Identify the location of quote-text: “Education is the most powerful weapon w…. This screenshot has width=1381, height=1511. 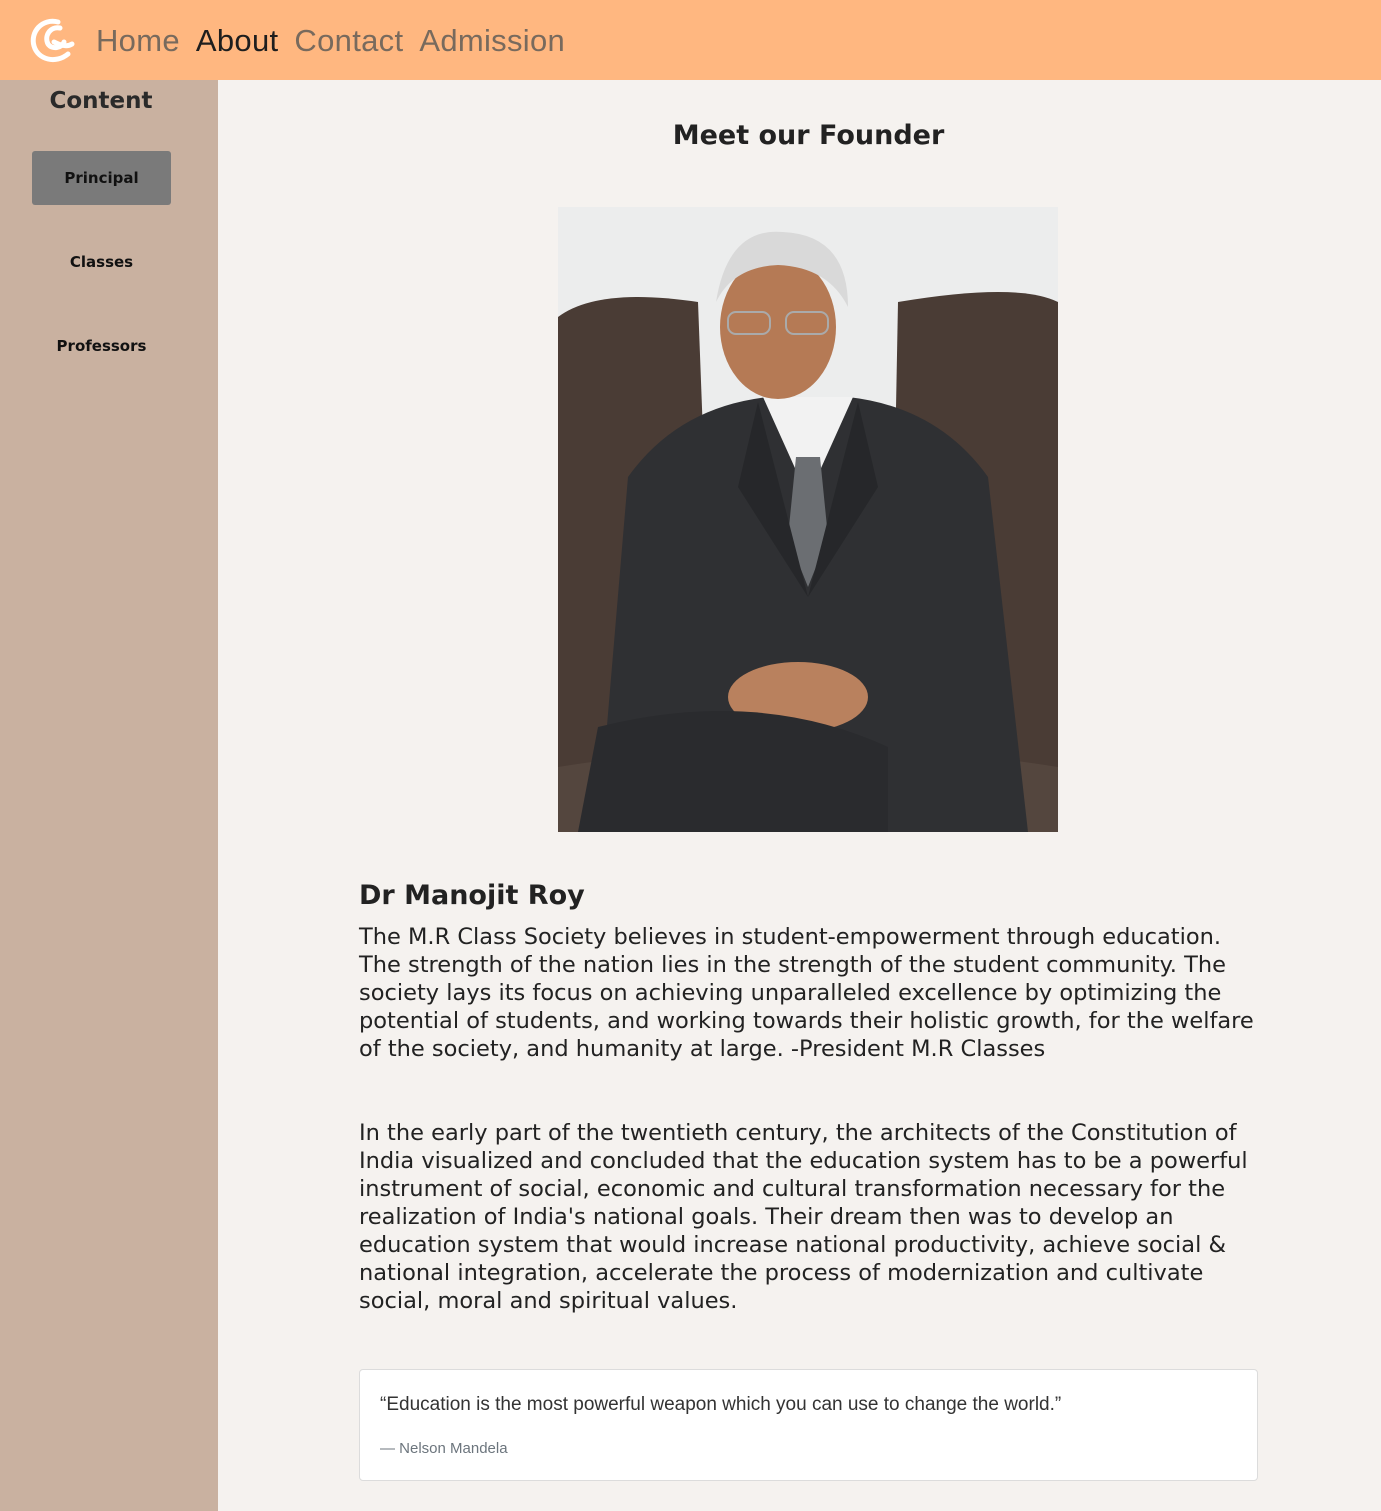
(721, 1404).